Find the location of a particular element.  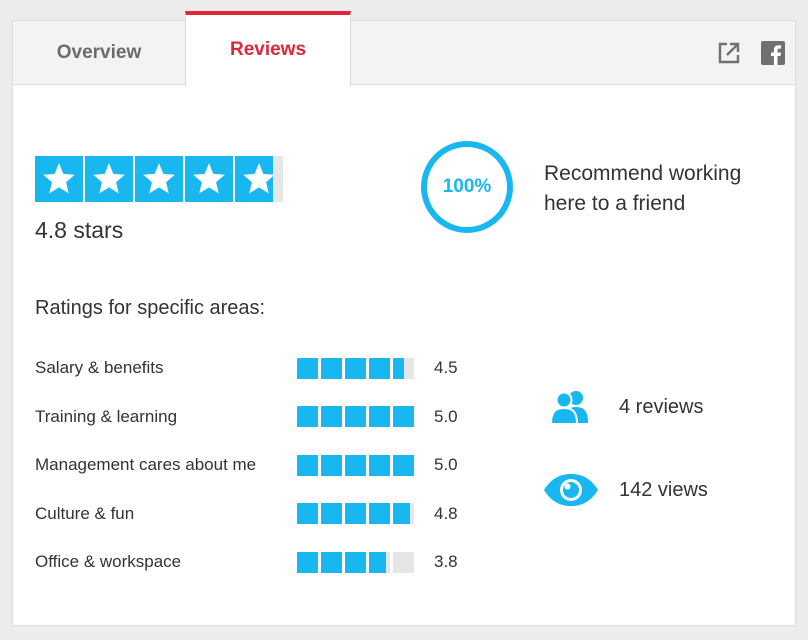

tab-overview: Overview is located at coordinates (99, 53).